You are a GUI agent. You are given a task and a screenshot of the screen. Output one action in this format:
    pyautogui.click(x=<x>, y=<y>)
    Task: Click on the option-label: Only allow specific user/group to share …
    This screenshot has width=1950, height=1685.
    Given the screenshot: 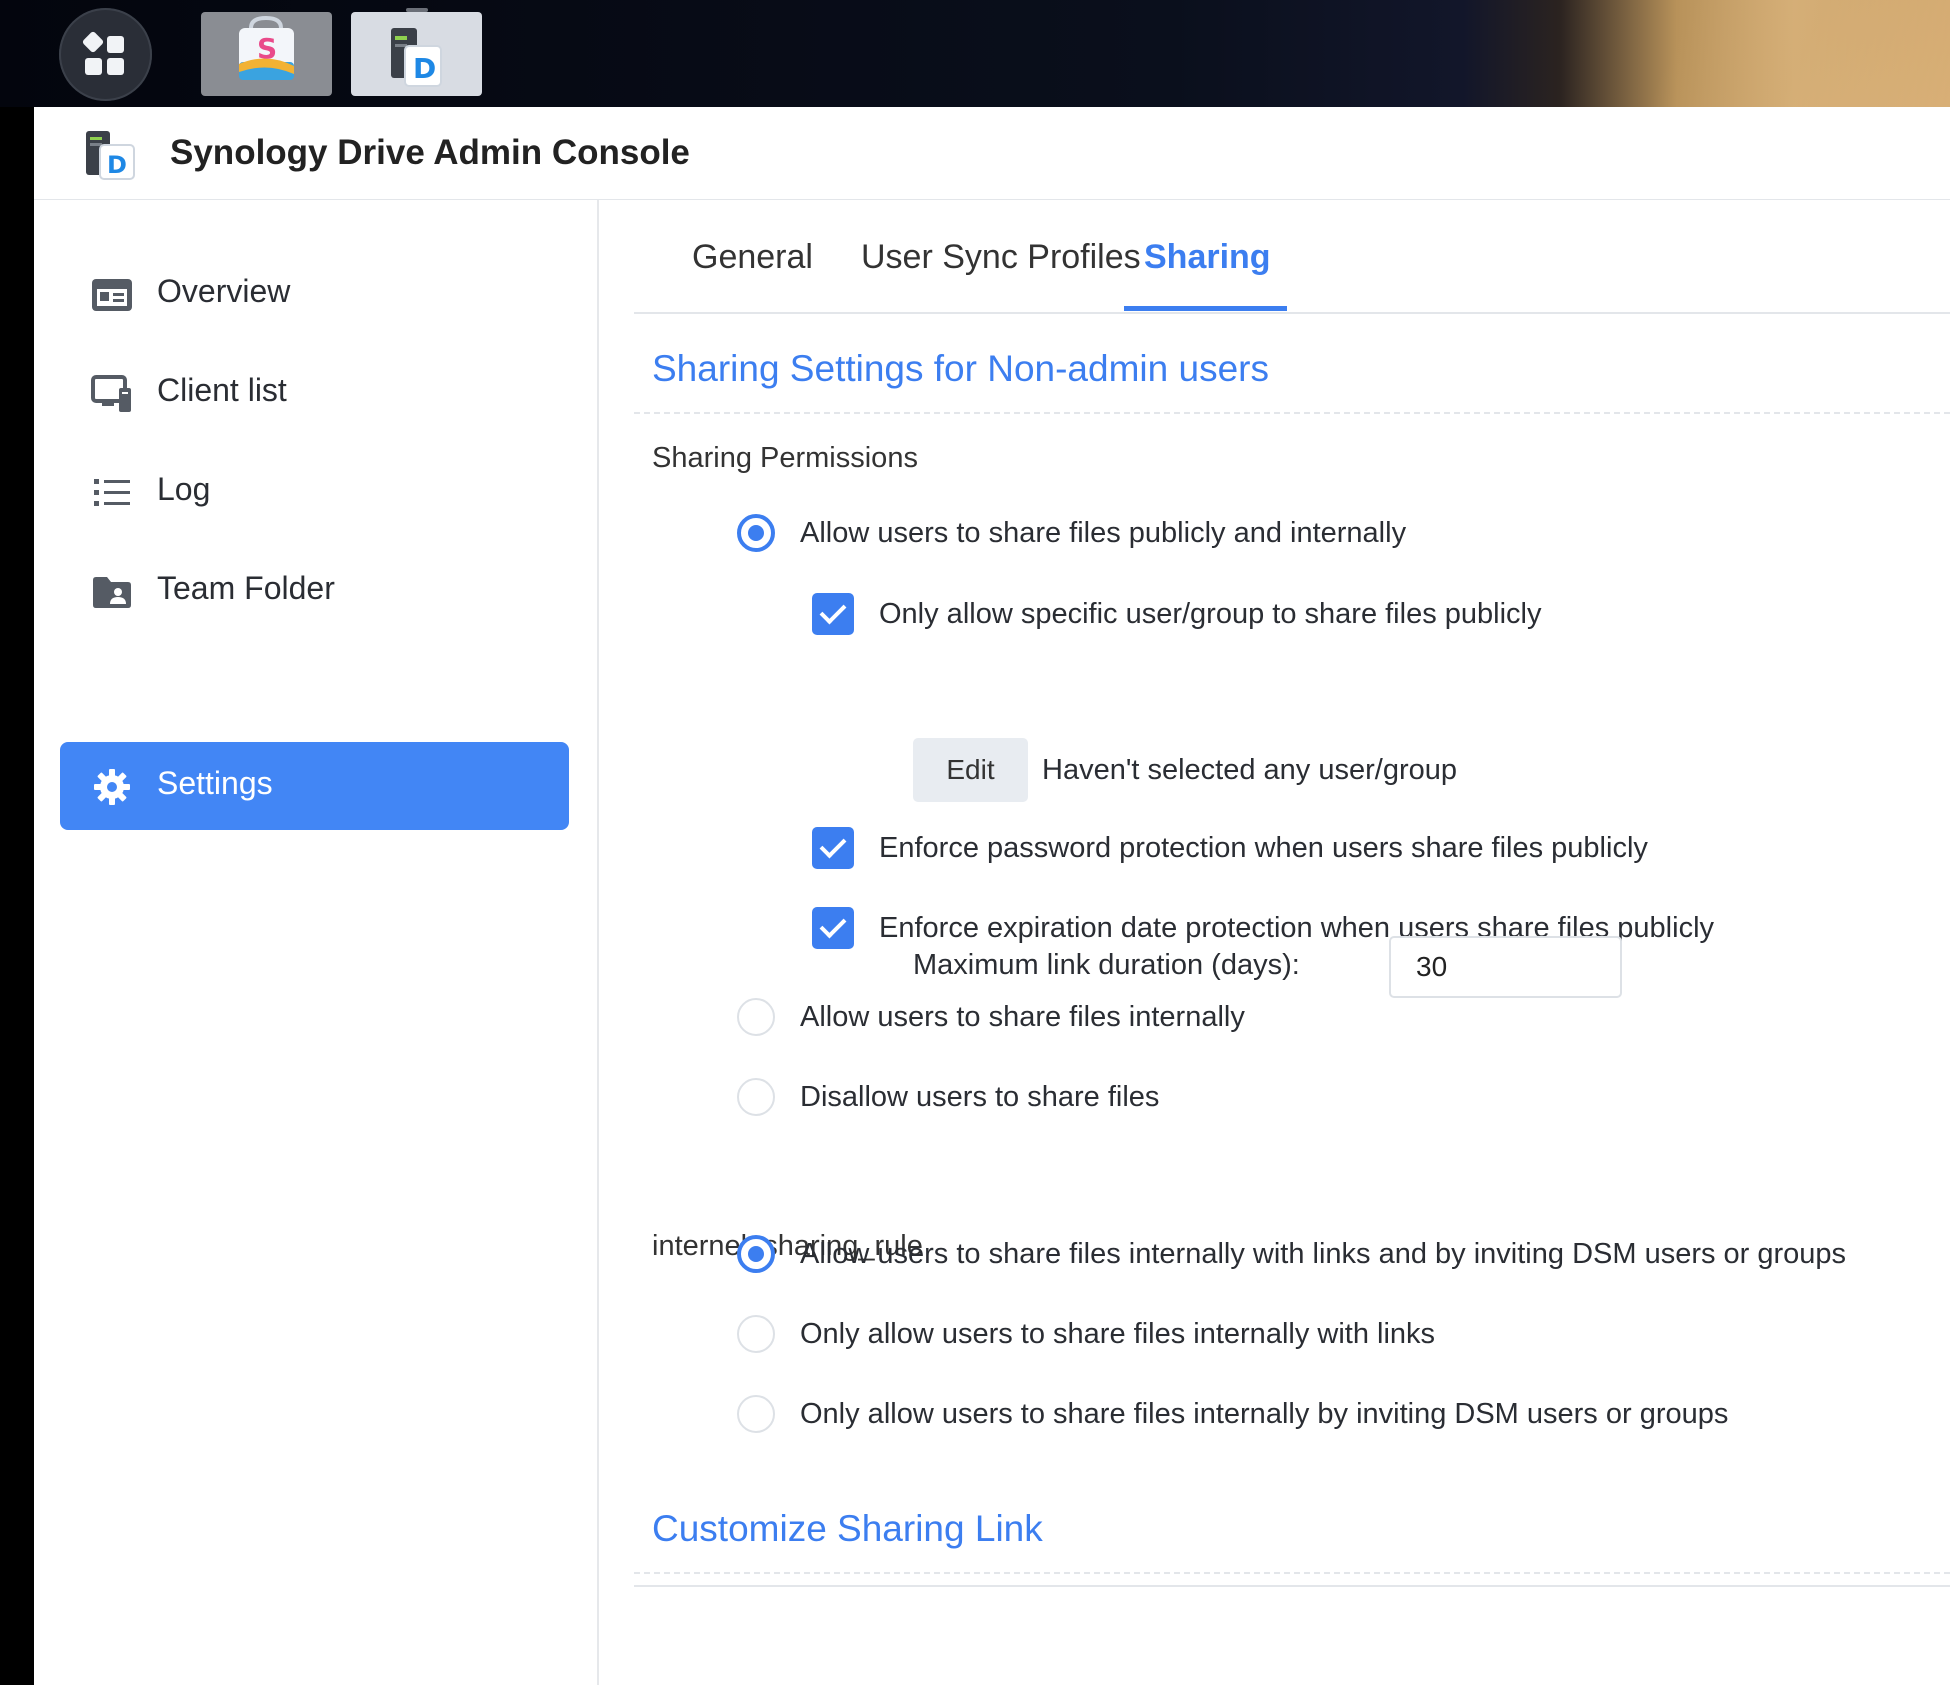 What is the action you would take?
    pyautogui.click(x=1210, y=613)
    